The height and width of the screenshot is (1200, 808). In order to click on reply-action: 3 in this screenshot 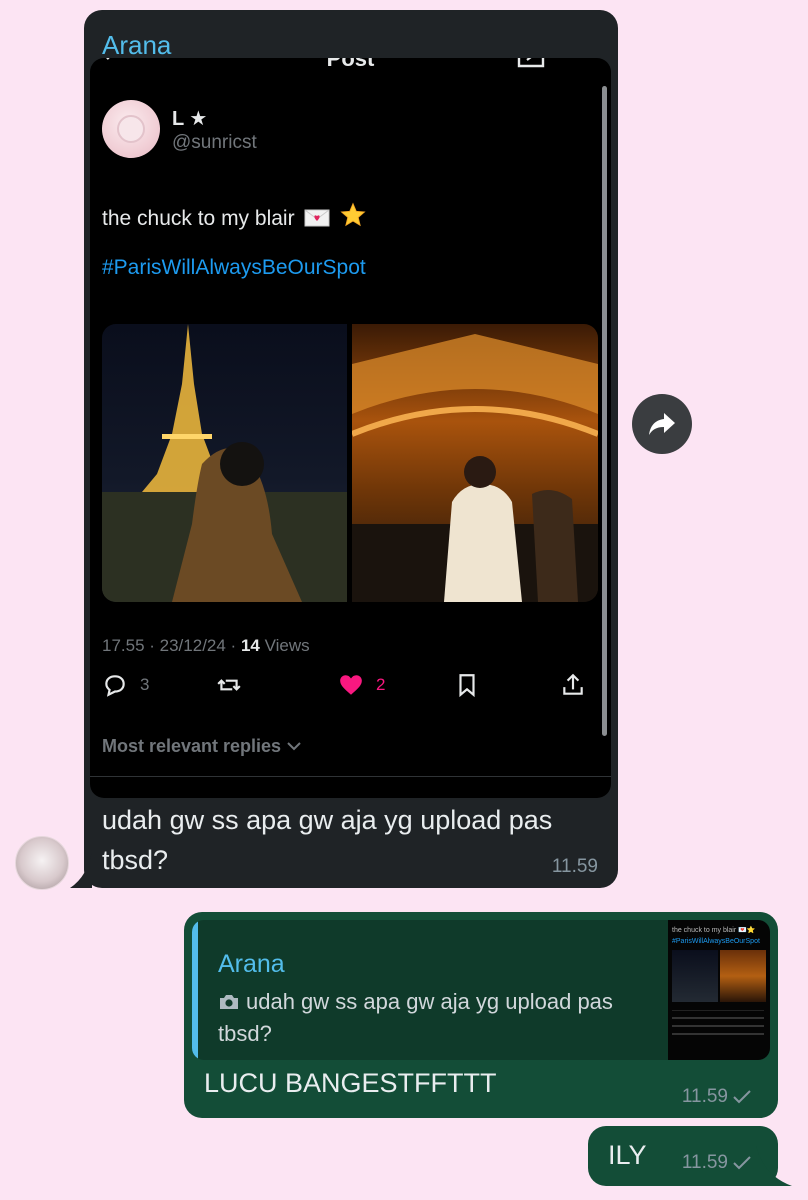, I will do `click(125, 685)`.